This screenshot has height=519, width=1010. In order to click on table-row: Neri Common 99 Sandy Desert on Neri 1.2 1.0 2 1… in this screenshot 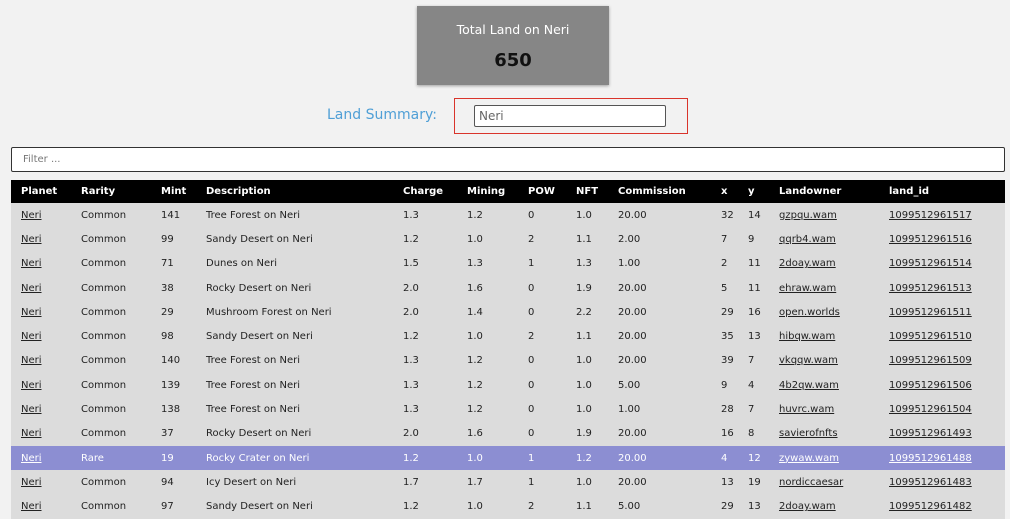, I will do `click(508, 239)`.